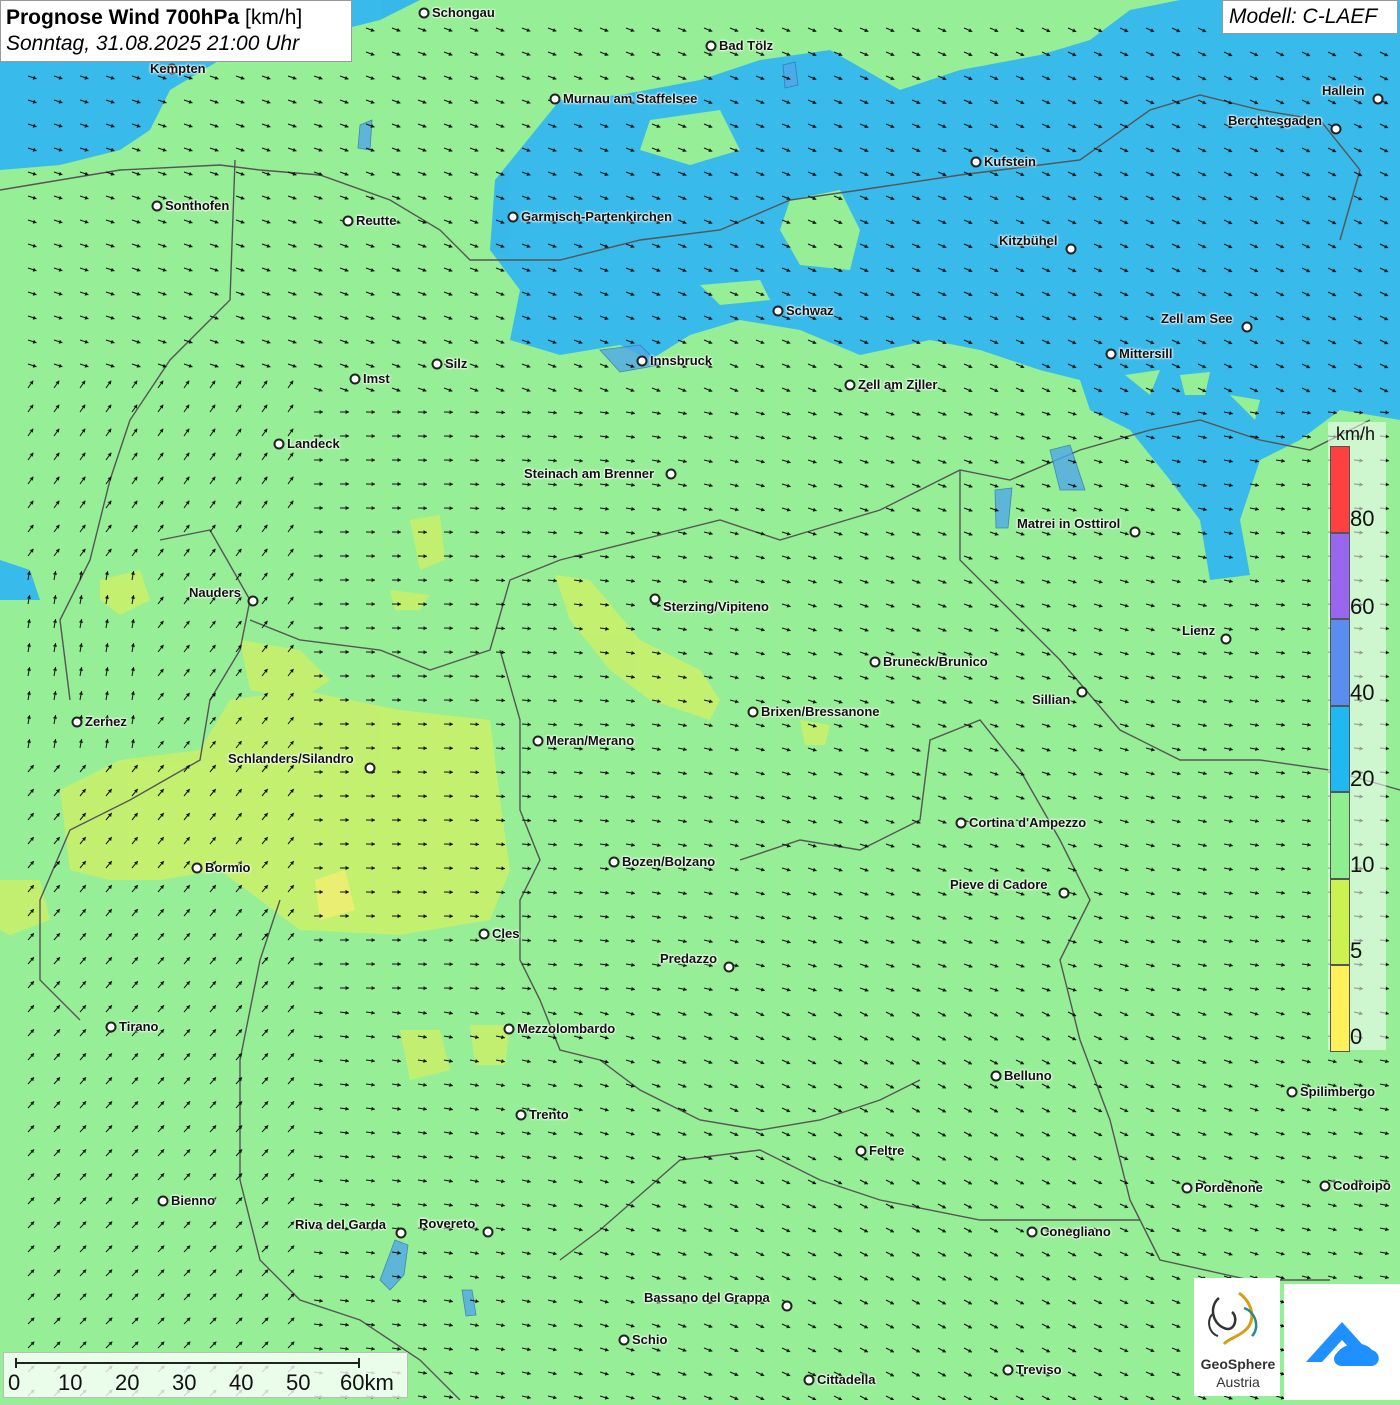 This screenshot has height=1405, width=1400. What do you see at coordinates (886, 1150) in the screenshot?
I see `city-label: Feltre` at bounding box center [886, 1150].